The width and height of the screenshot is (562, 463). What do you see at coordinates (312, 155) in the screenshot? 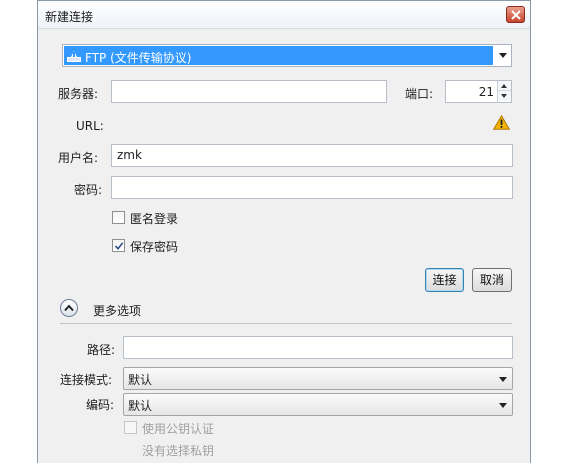
I see `username-input: zmk` at bounding box center [312, 155].